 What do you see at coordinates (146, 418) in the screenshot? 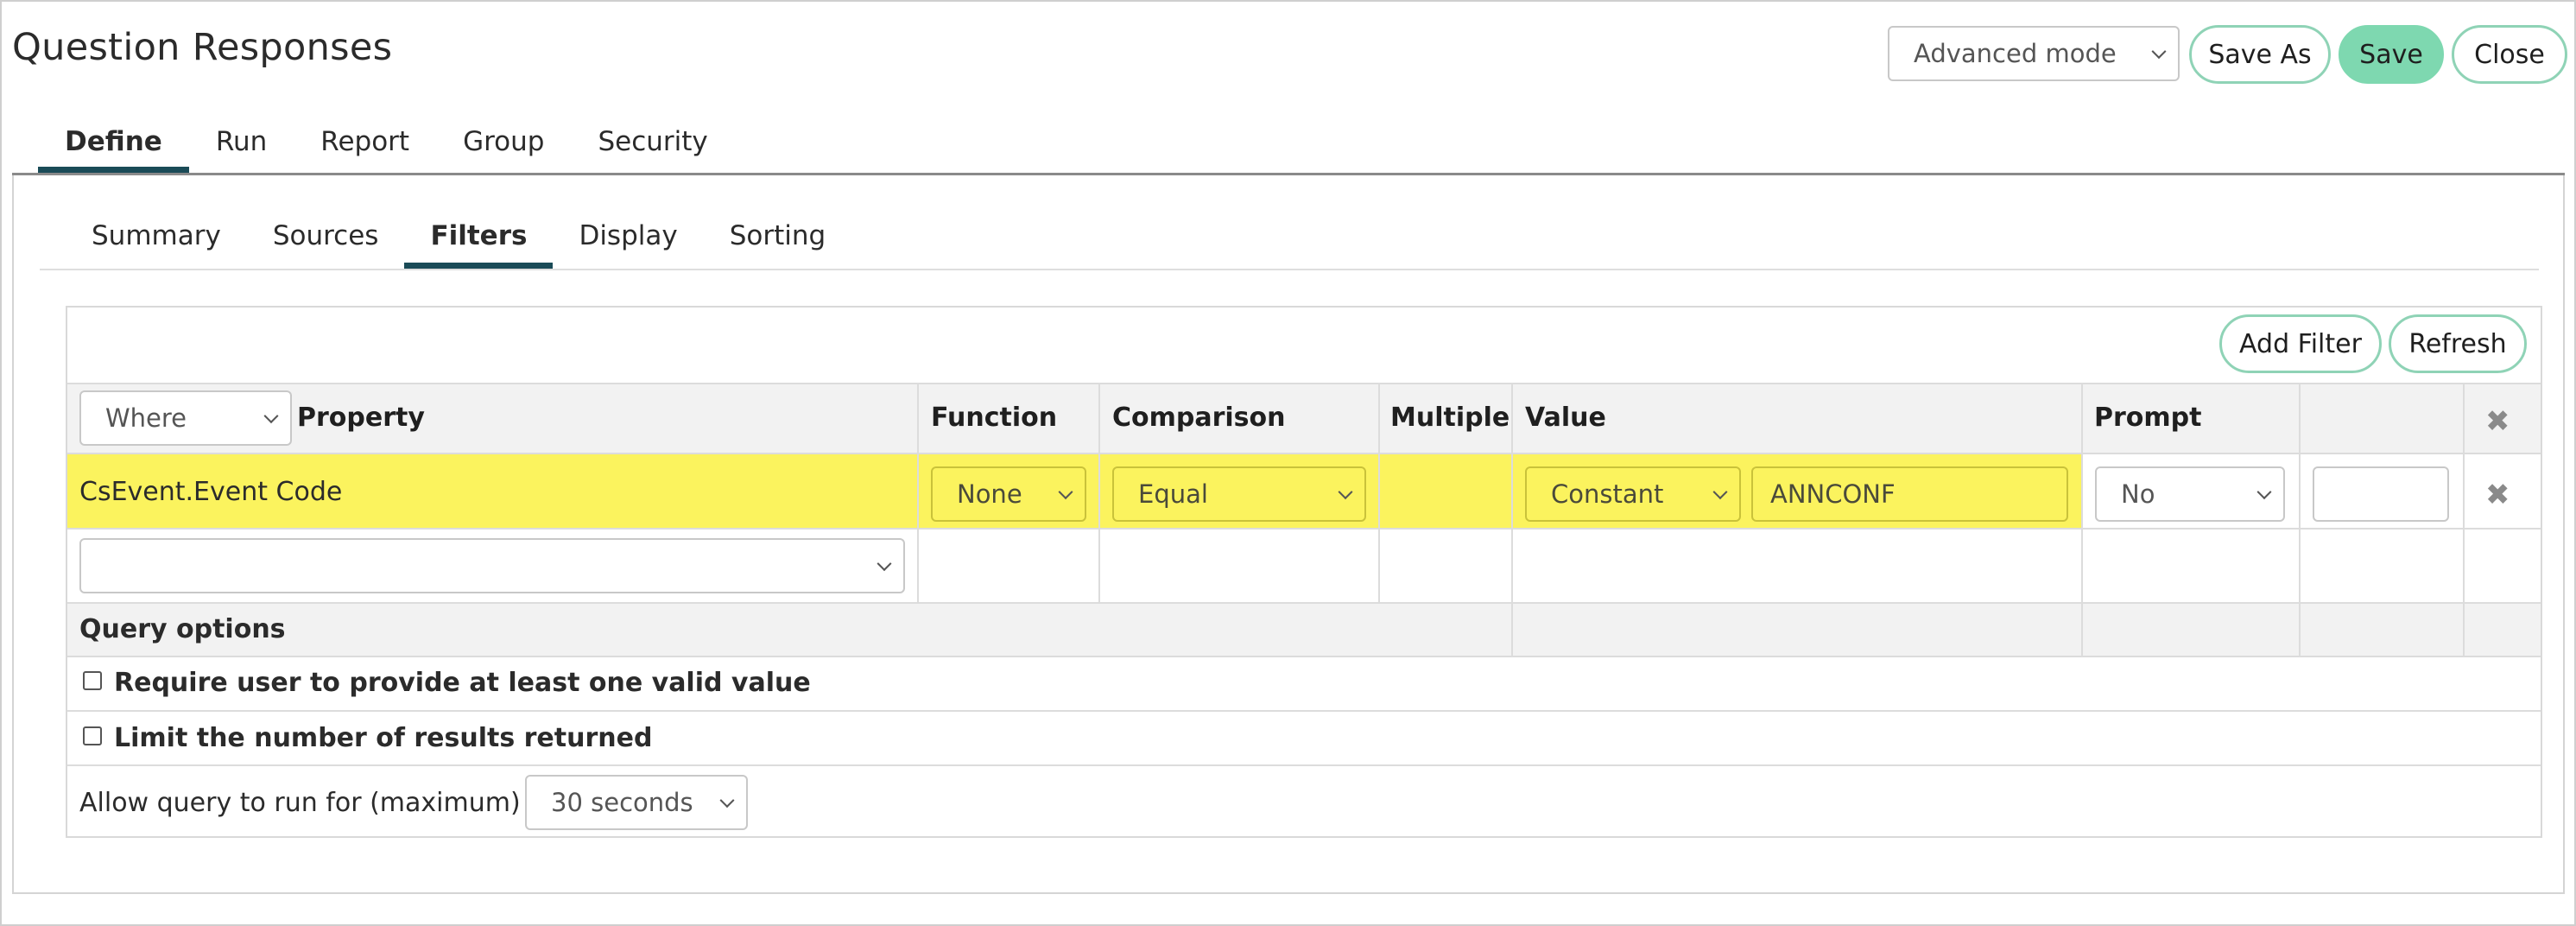
I see `where-select-value: Where` at bounding box center [146, 418].